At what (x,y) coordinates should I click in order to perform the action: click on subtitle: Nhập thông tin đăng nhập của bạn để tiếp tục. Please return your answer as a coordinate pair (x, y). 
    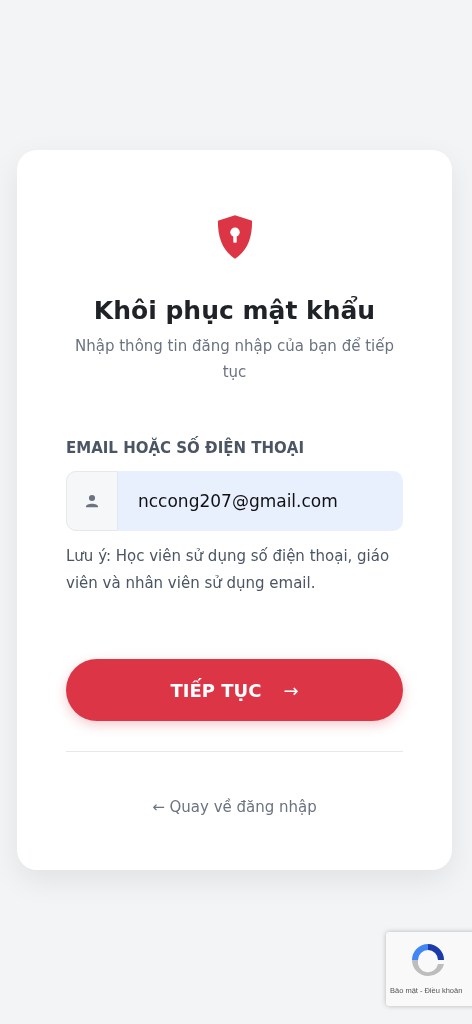
    Looking at the image, I should click on (234, 359).